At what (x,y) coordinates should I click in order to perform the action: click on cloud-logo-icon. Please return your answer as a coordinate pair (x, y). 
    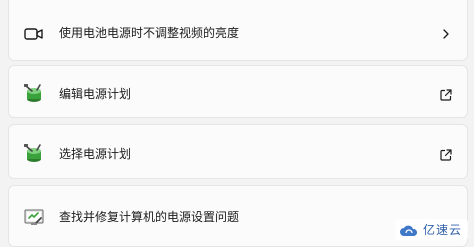
    Looking at the image, I should click on (409, 230).